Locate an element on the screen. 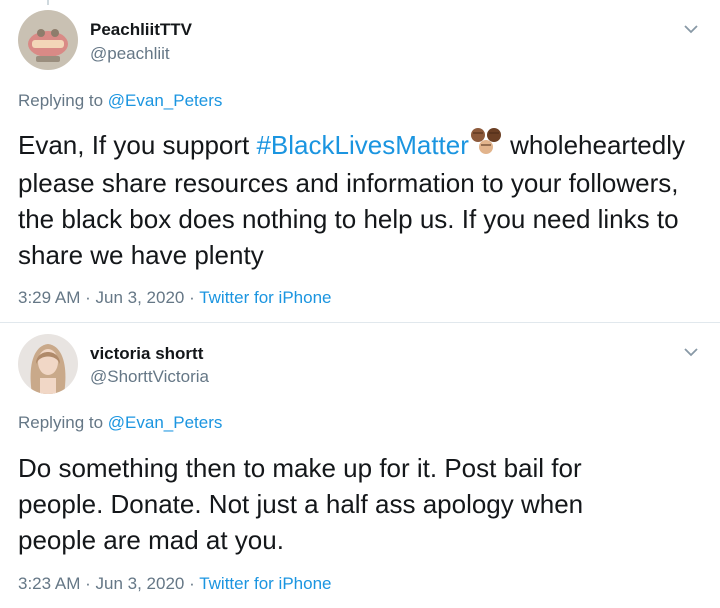  display-name: victoria shortt is located at coordinates (146, 354).